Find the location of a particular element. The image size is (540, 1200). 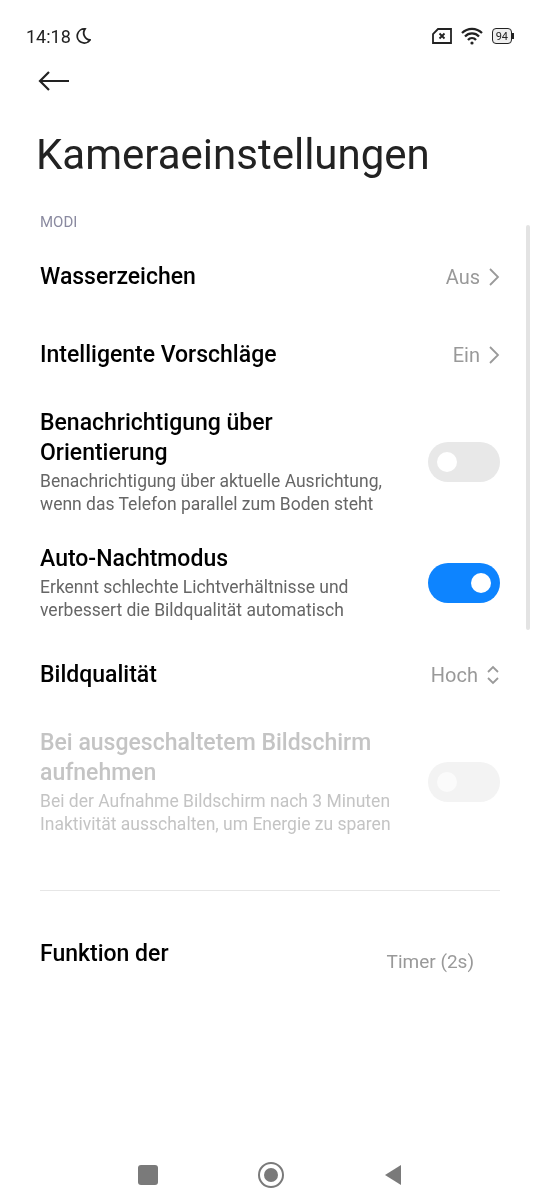

page-title: Kameraeinstellungen is located at coordinates (233, 155).